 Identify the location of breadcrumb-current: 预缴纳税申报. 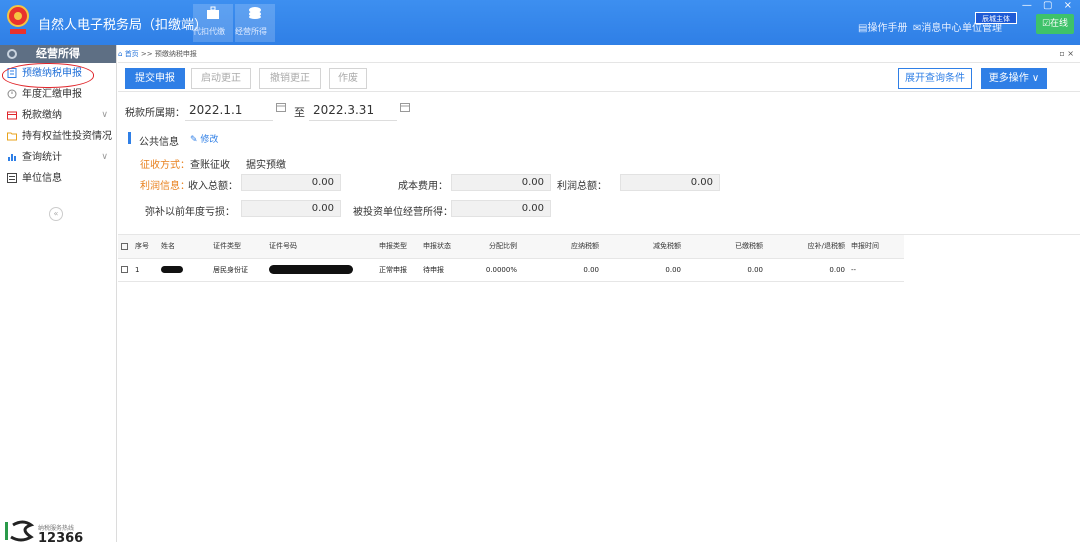
(175, 54).